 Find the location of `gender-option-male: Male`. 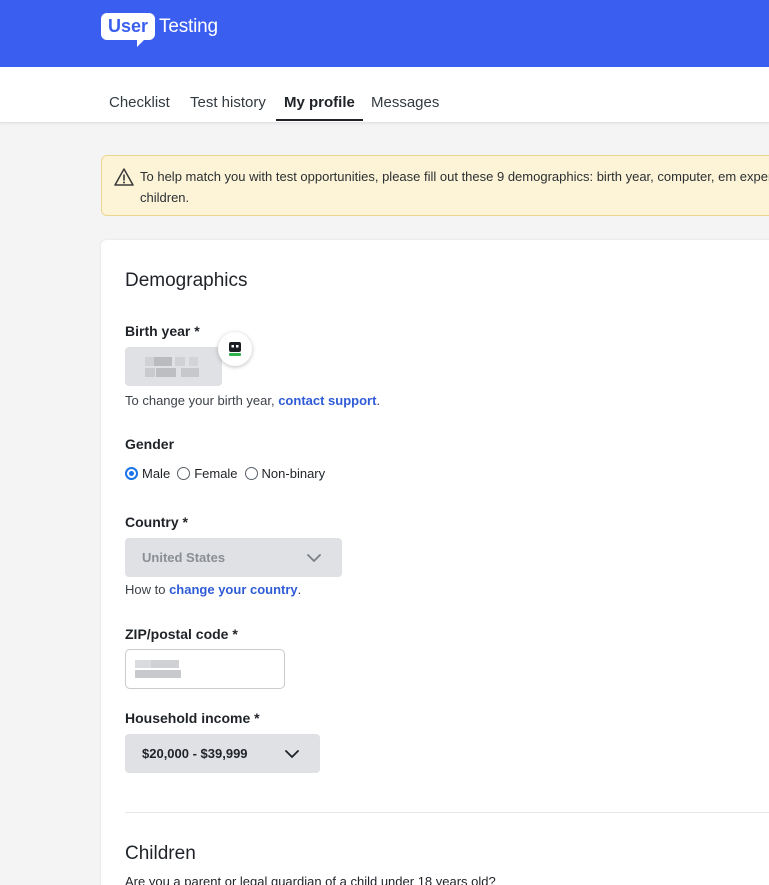

gender-option-male: Male is located at coordinates (147, 473).